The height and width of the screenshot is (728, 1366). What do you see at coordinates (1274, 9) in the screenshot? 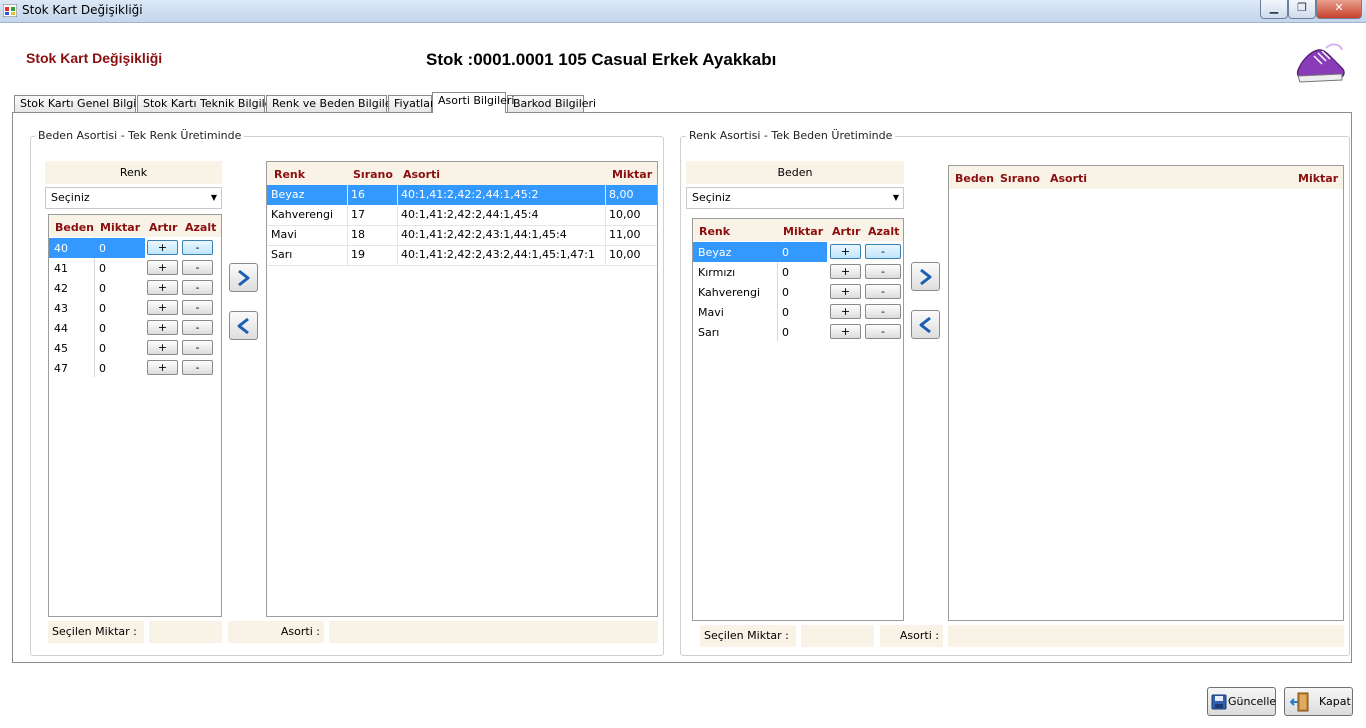
I see `minimize-button: ▁` at bounding box center [1274, 9].